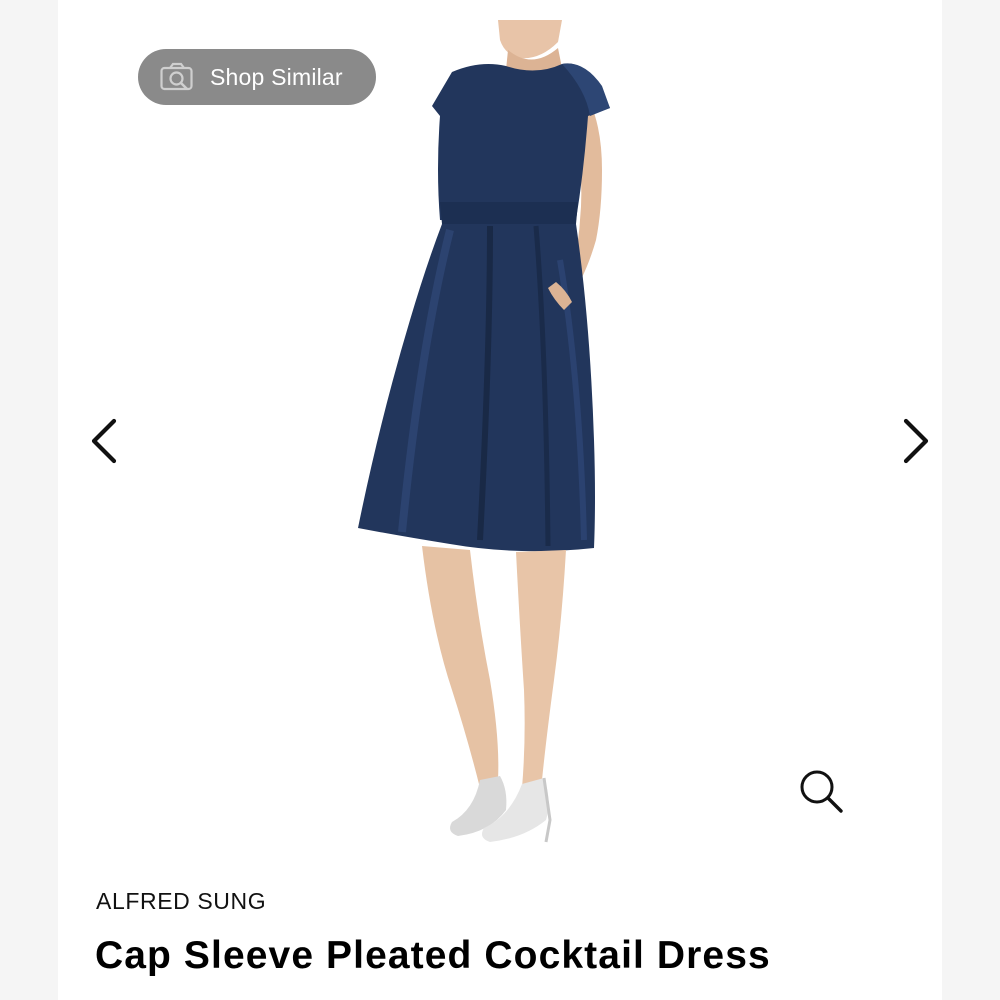 This screenshot has width=1000, height=1000. What do you see at coordinates (181, 901) in the screenshot?
I see `product-brand: ALFRED SUNG` at bounding box center [181, 901].